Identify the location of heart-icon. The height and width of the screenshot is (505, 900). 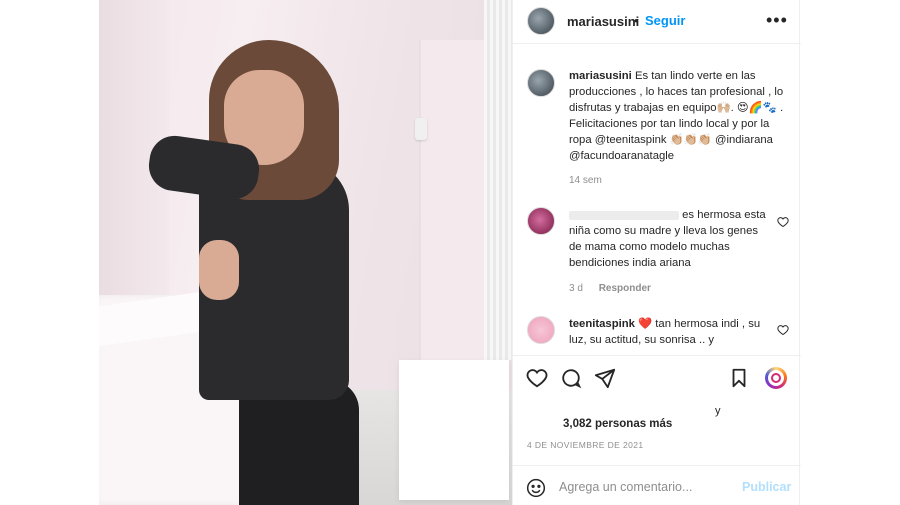
(537, 378).